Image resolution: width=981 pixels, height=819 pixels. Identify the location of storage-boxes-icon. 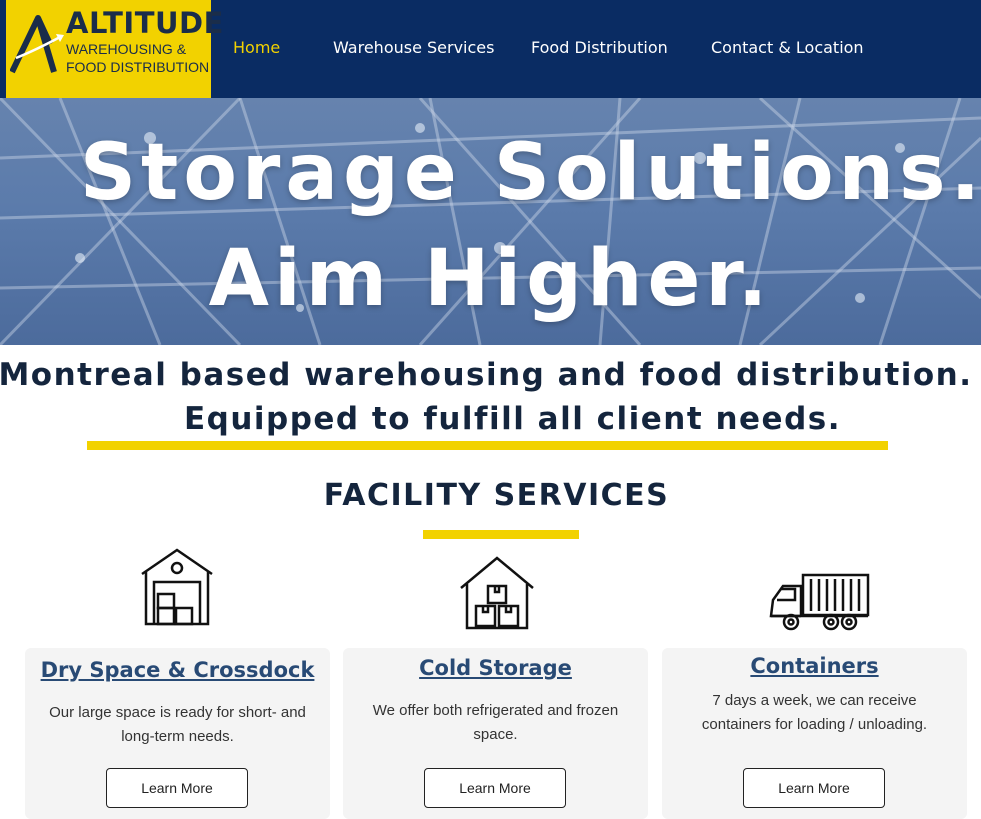
(497, 593).